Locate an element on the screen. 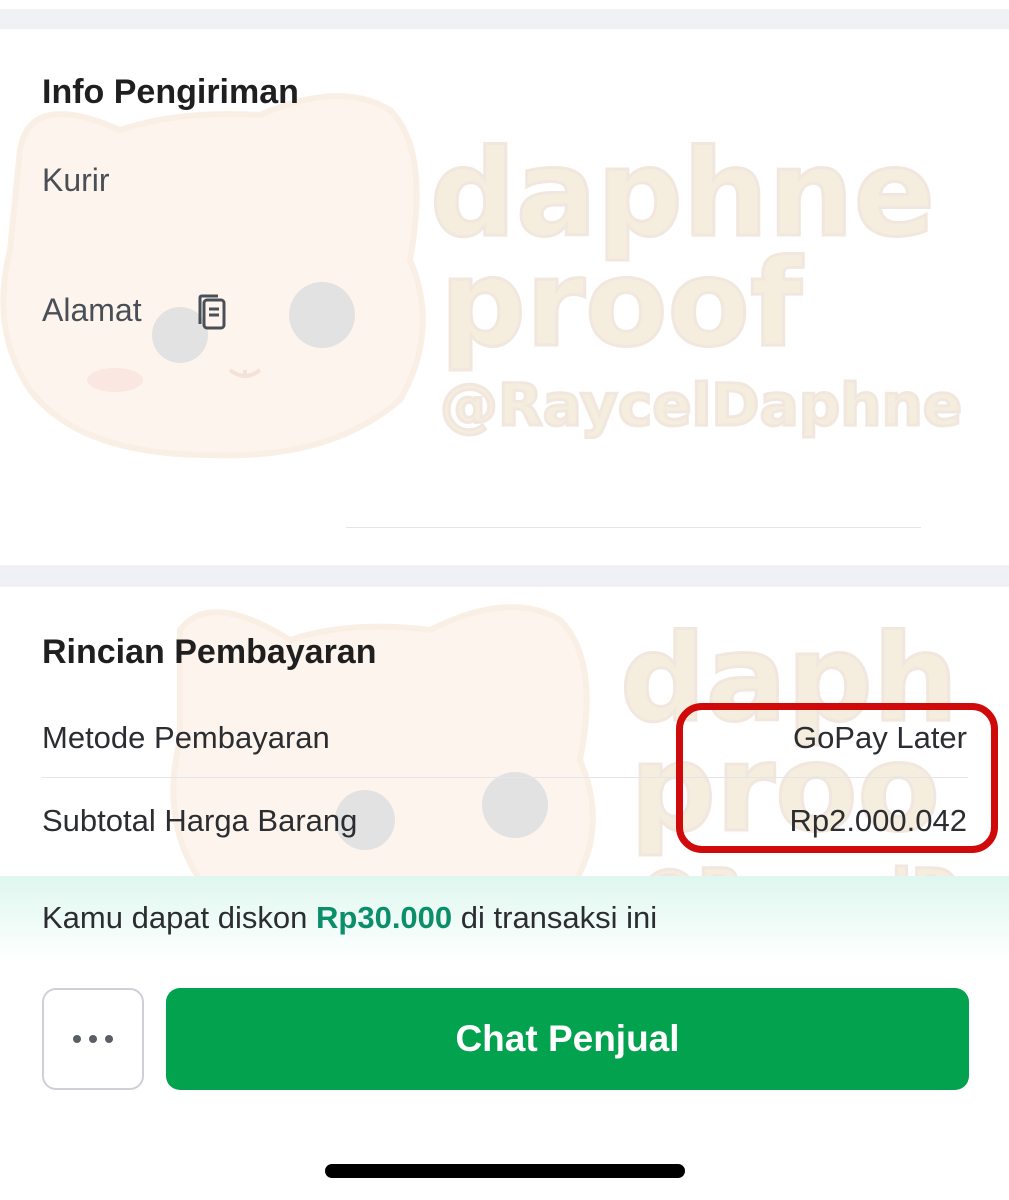 The image size is (1009, 1200). discount-suffix: di transaksi ini is located at coordinates (555, 917).